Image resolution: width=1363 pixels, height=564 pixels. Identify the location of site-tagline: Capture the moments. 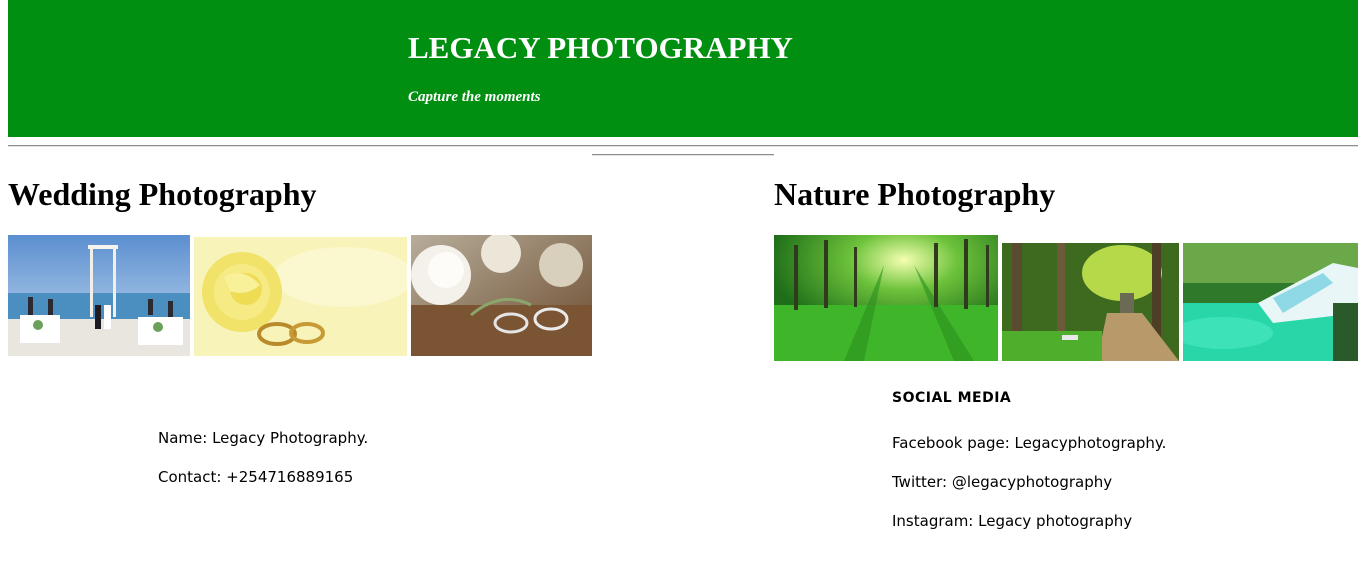
(474, 97).